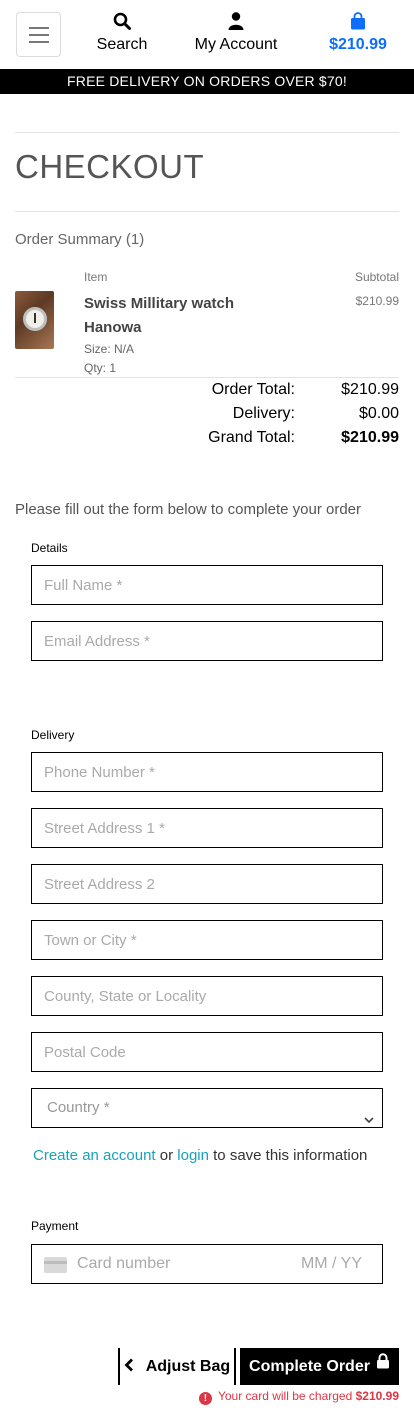  What do you see at coordinates (207, 1108) in the screenshot?
I see `country-select: Country *` at bounding box center [207, 1108].